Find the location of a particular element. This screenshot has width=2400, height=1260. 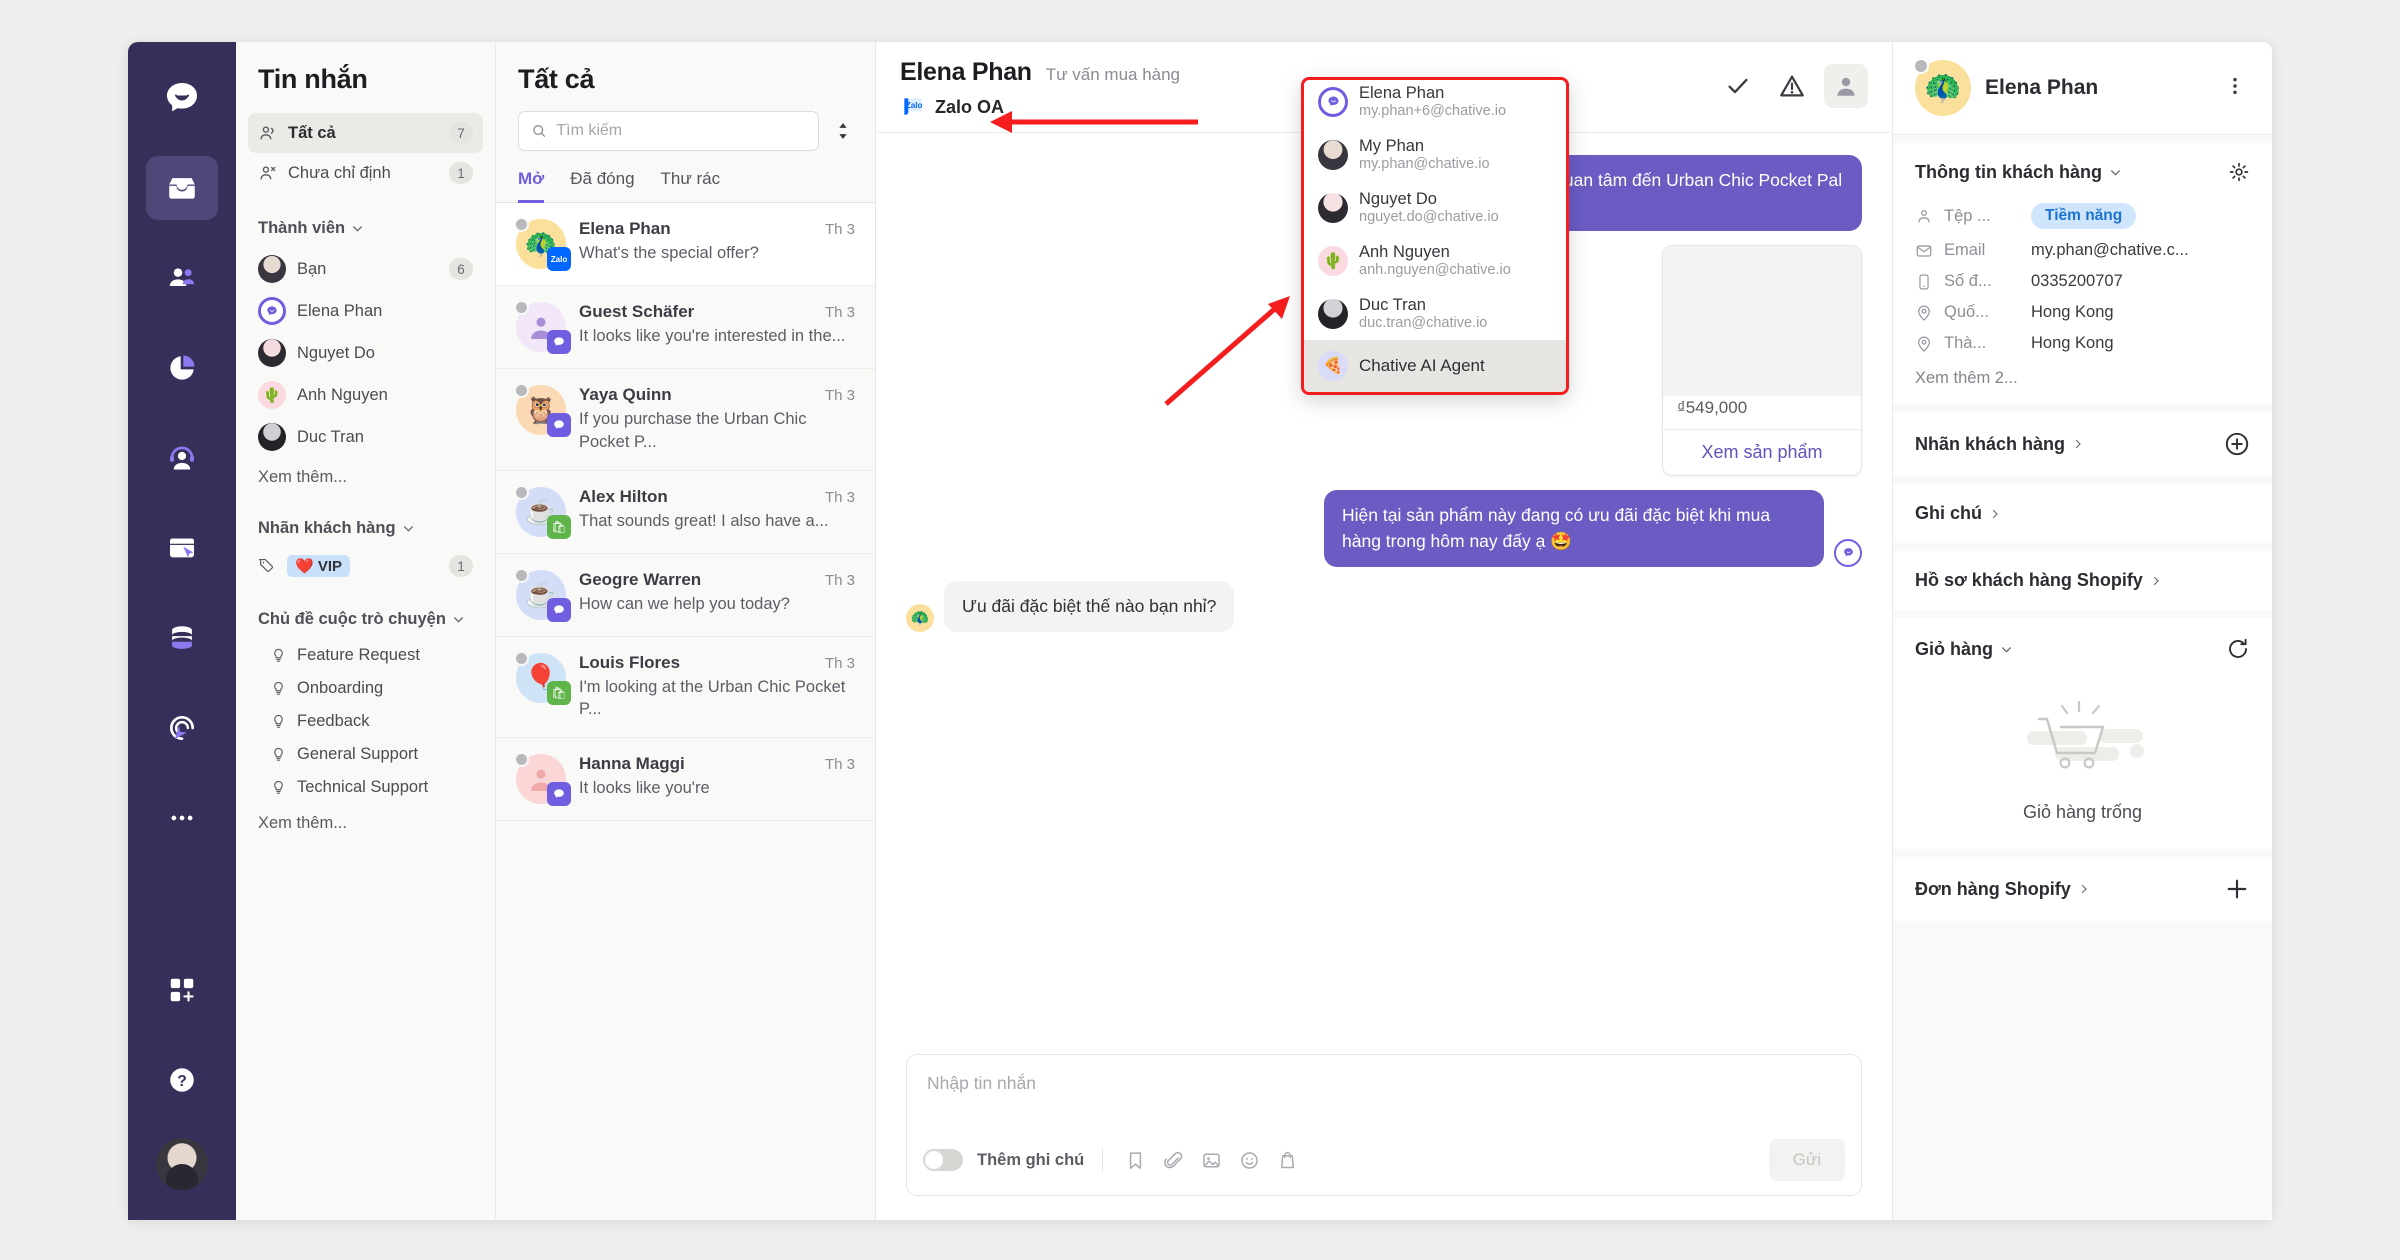

avatar: 🦚 Zalo is located at coordinates (542, 244).